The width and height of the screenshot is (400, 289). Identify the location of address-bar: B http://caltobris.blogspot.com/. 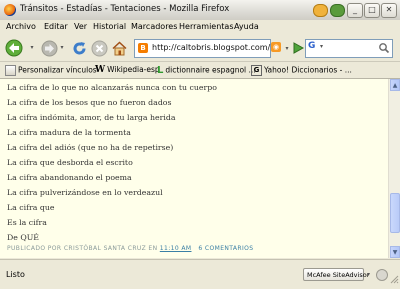
(202, 48).